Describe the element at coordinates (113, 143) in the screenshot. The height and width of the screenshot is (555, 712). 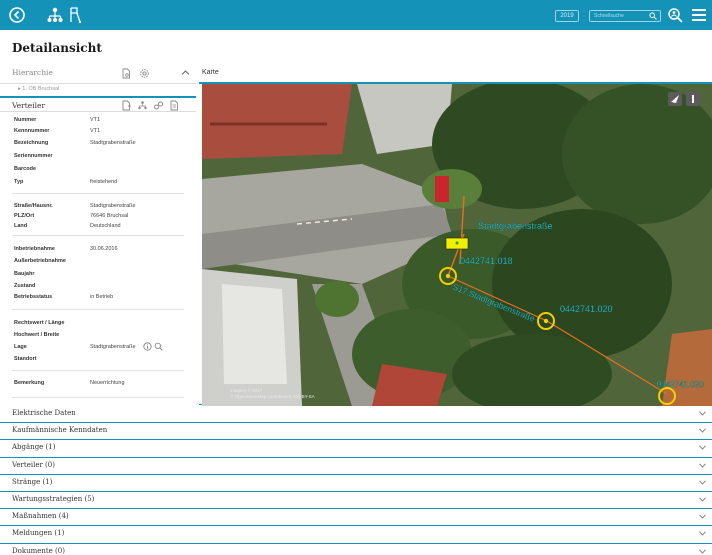
I see `field-value-bezeichnung: Stadtgrabenstraße` at that location.